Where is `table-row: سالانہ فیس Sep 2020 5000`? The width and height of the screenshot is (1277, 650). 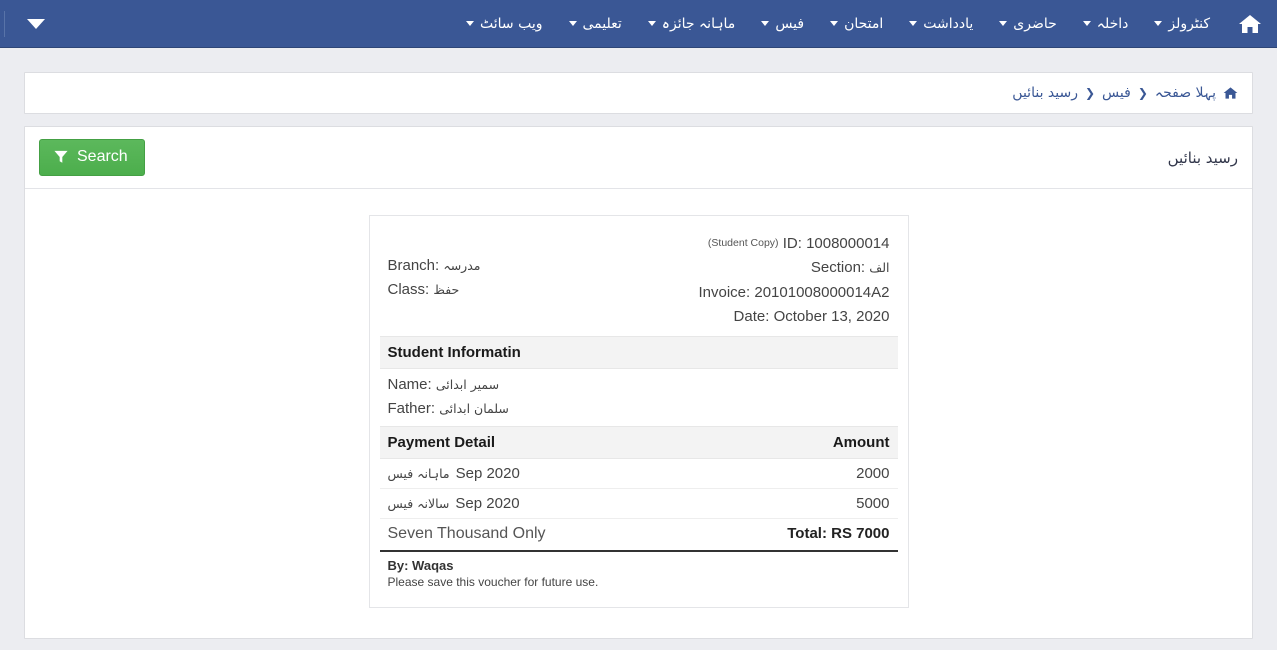 table-row: سالانہ فیس Sep 2020 5000 is located at coordinates (638, 504).